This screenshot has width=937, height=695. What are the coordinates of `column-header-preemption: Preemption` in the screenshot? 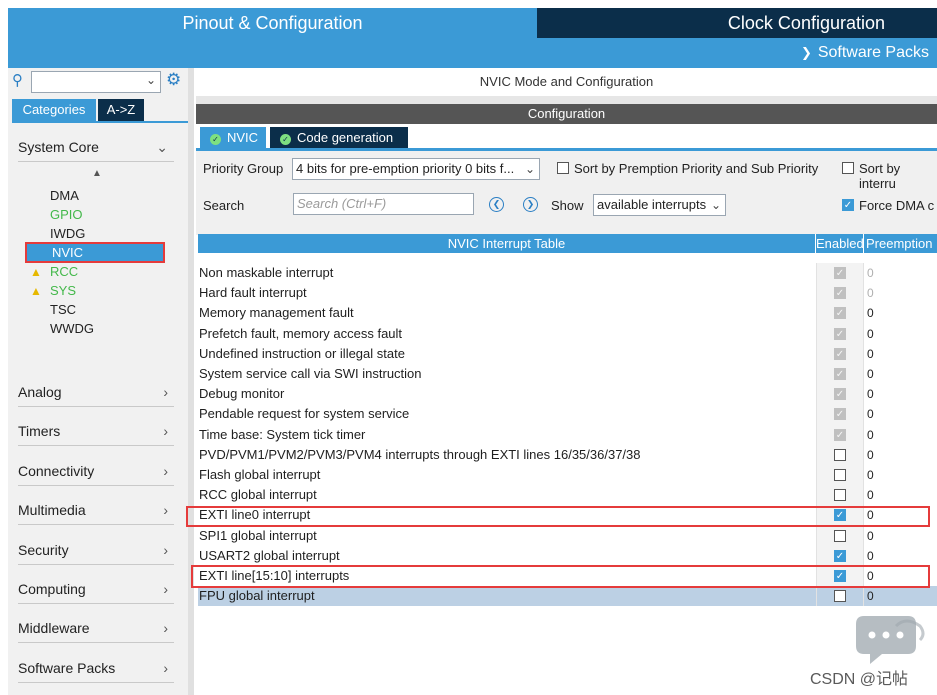 It's located at (900, 243).